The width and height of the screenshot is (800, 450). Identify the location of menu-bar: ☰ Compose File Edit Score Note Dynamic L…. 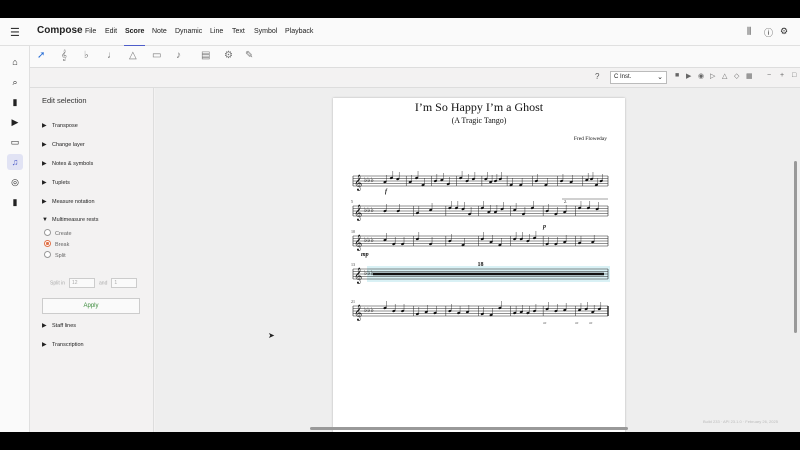
(400, 32).